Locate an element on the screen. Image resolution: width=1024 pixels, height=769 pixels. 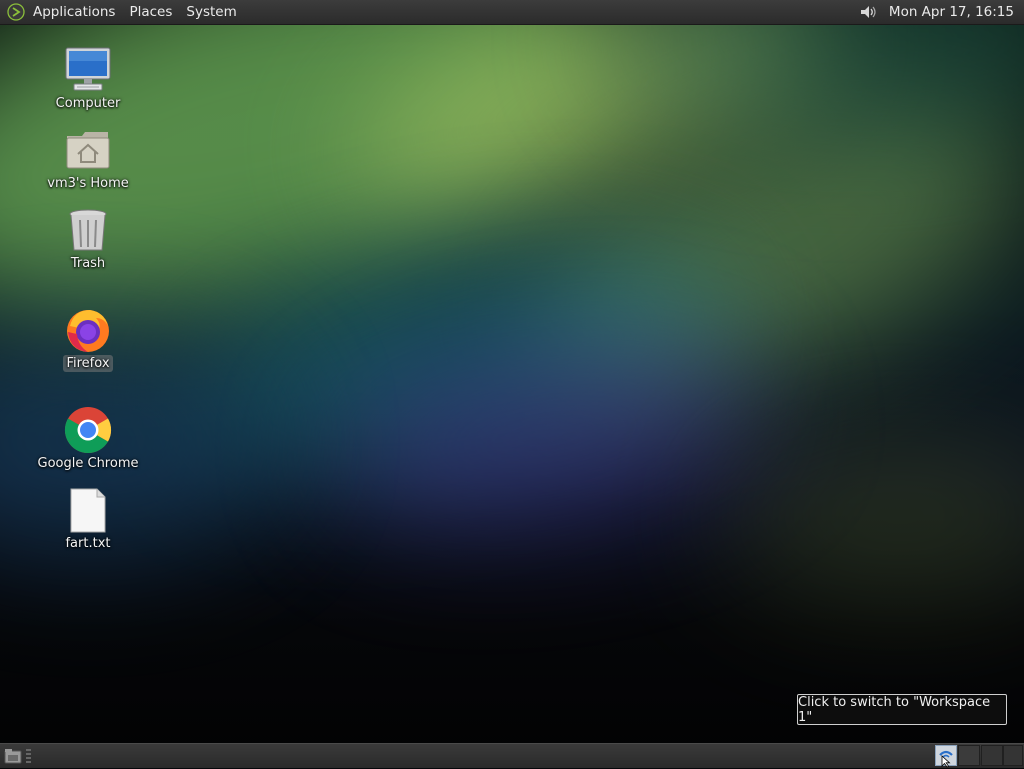
desktop-icon-trash: Trash is located at coordinates (88, 239).